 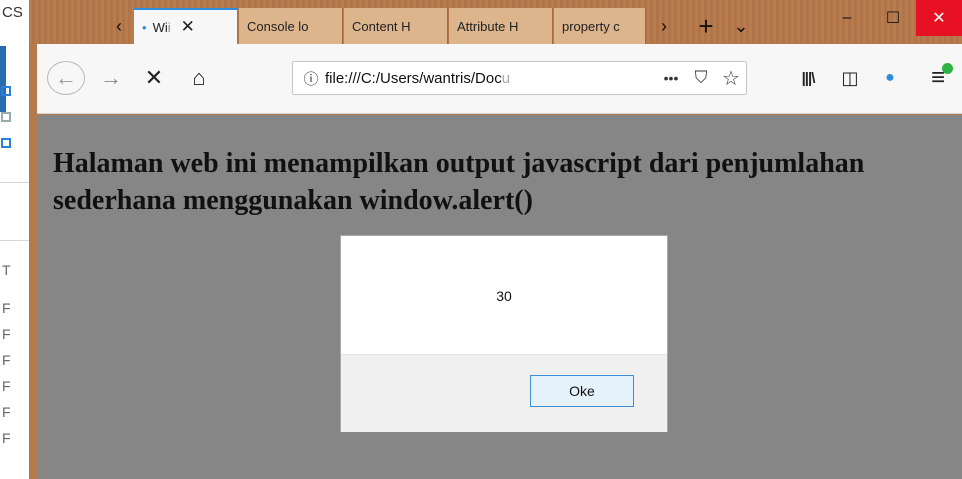 What do you see at coordinates (947, 68) in the screenshot?
I see `update-badge-icon` at bounding box center [947, 68].